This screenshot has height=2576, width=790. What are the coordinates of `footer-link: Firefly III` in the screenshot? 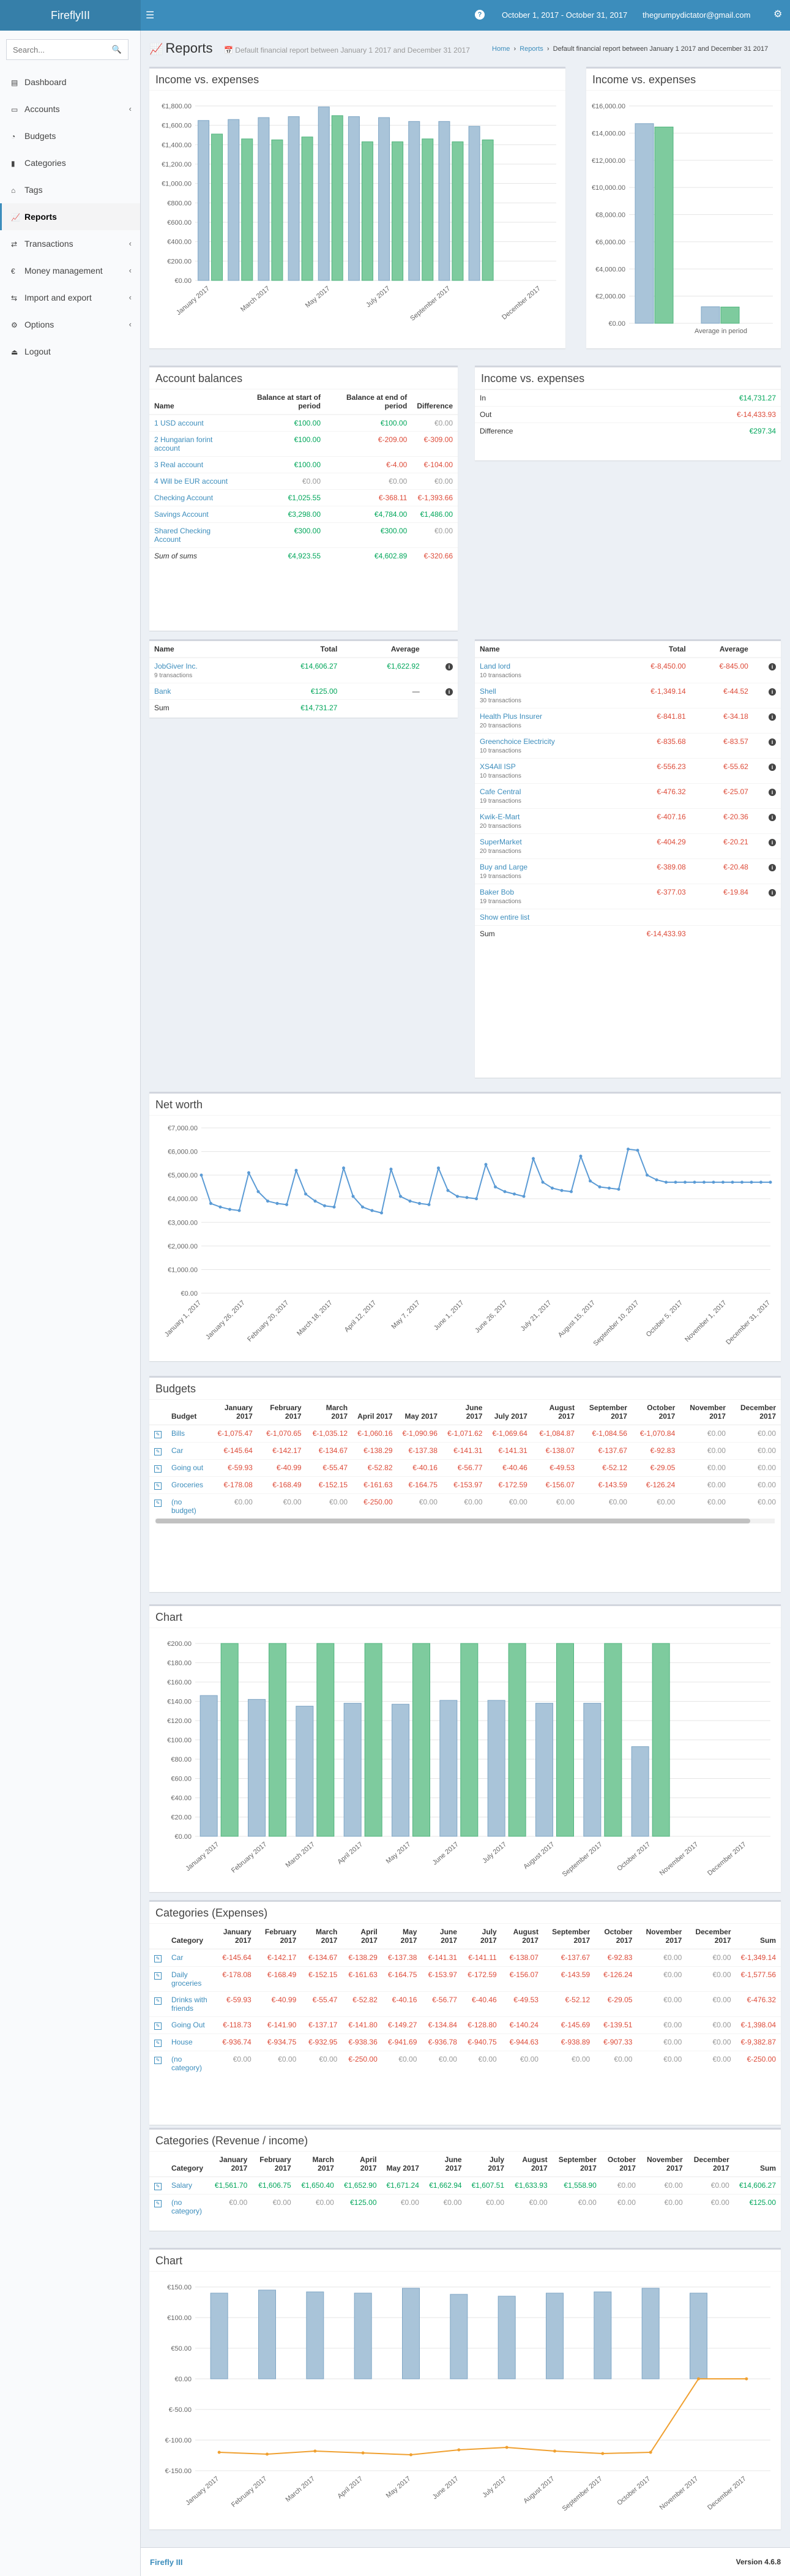 It's located at (166, 2562).